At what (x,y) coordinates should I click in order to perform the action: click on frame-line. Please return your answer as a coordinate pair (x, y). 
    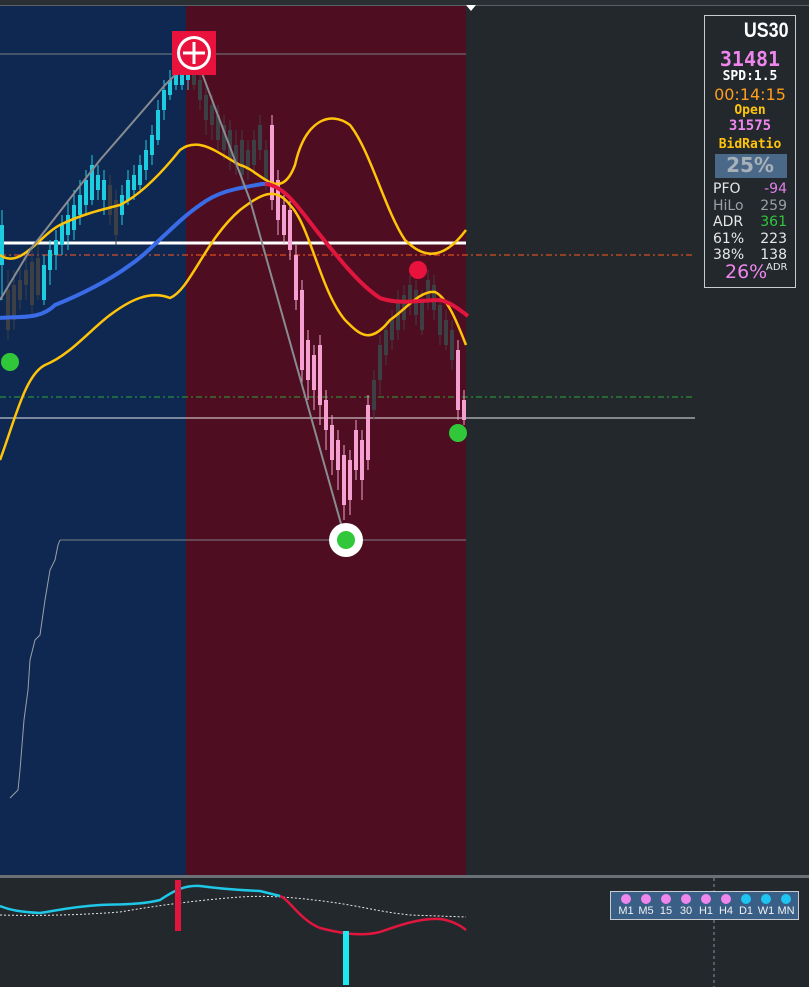
    Looking at the image, I should click on (404, 5).